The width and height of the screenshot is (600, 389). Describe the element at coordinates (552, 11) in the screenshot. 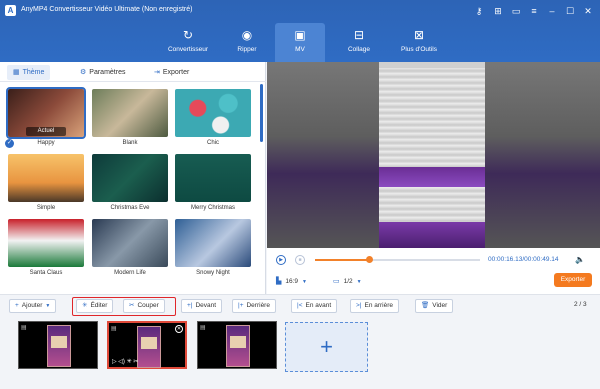

I see `minimize-icon: –` at that location.